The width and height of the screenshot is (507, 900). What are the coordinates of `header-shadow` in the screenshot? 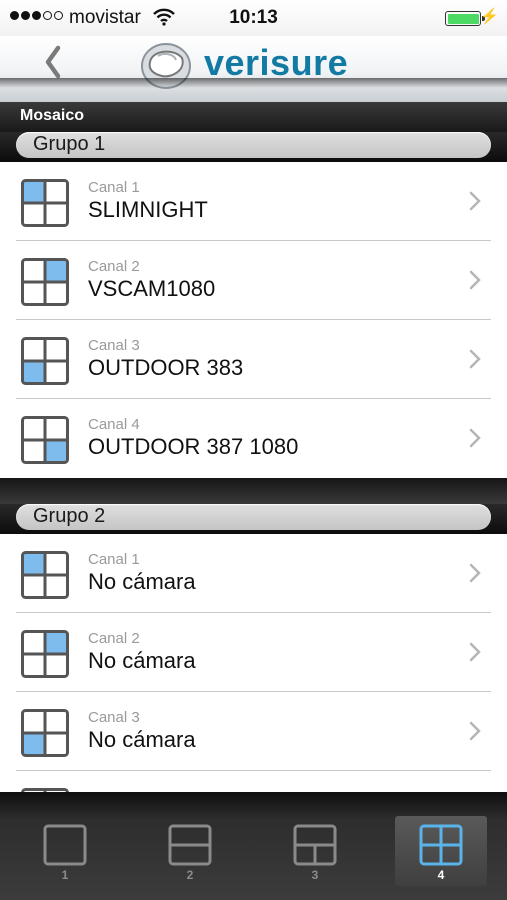 It's located at (253, 83).